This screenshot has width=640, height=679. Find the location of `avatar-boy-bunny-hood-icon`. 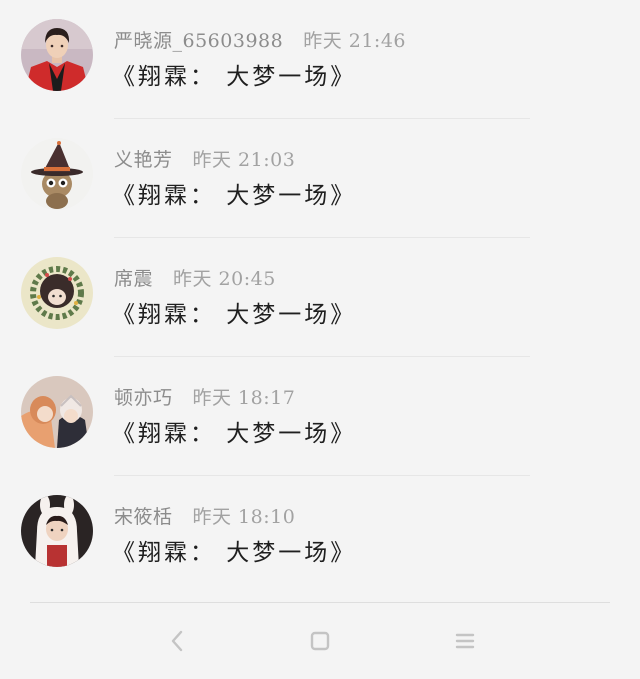

avatar-boy-bunny-hood-icon is located at coordinates (57, 531).